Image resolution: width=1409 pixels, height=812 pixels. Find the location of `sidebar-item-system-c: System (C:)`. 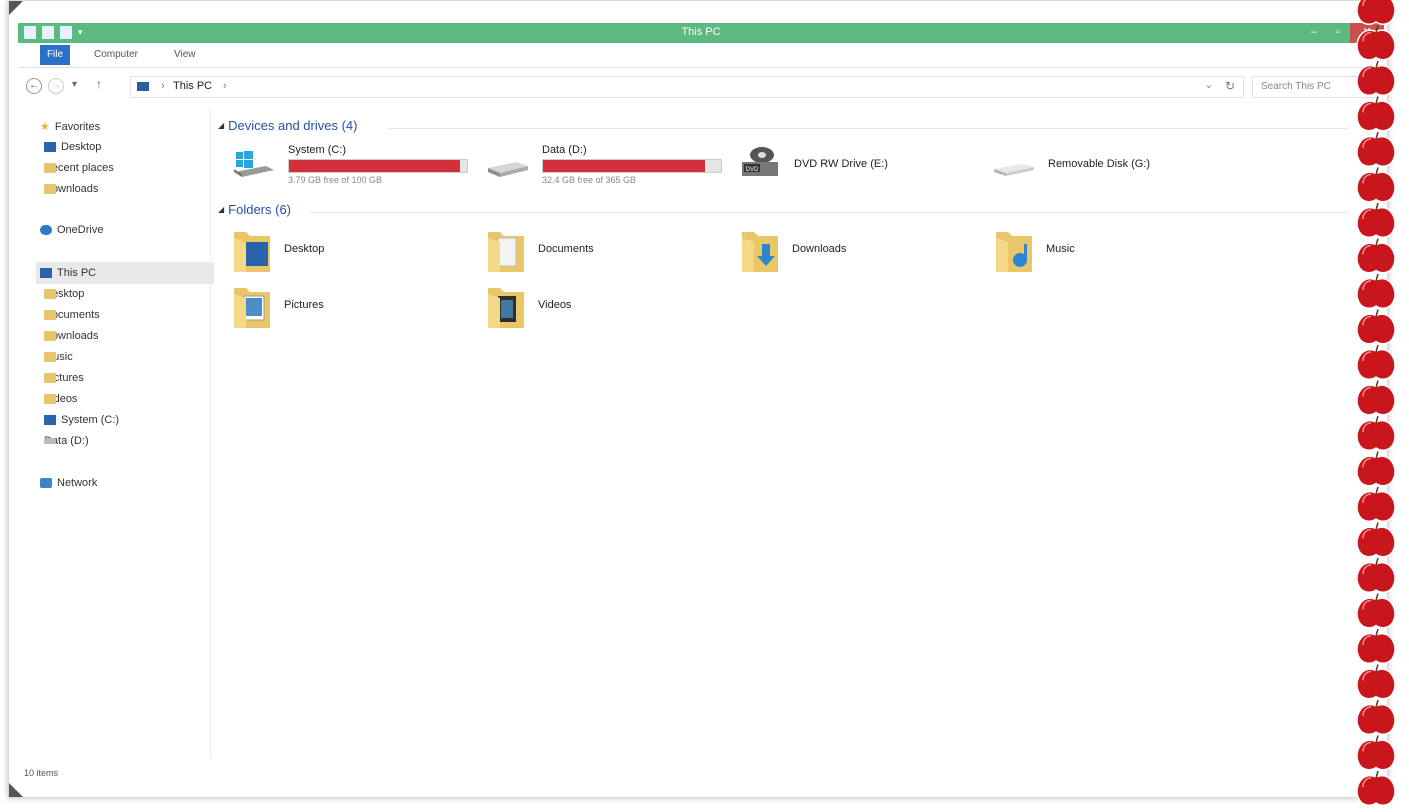

sidebar-item-system-c: System (C:) is located at coordinates (81, 420).